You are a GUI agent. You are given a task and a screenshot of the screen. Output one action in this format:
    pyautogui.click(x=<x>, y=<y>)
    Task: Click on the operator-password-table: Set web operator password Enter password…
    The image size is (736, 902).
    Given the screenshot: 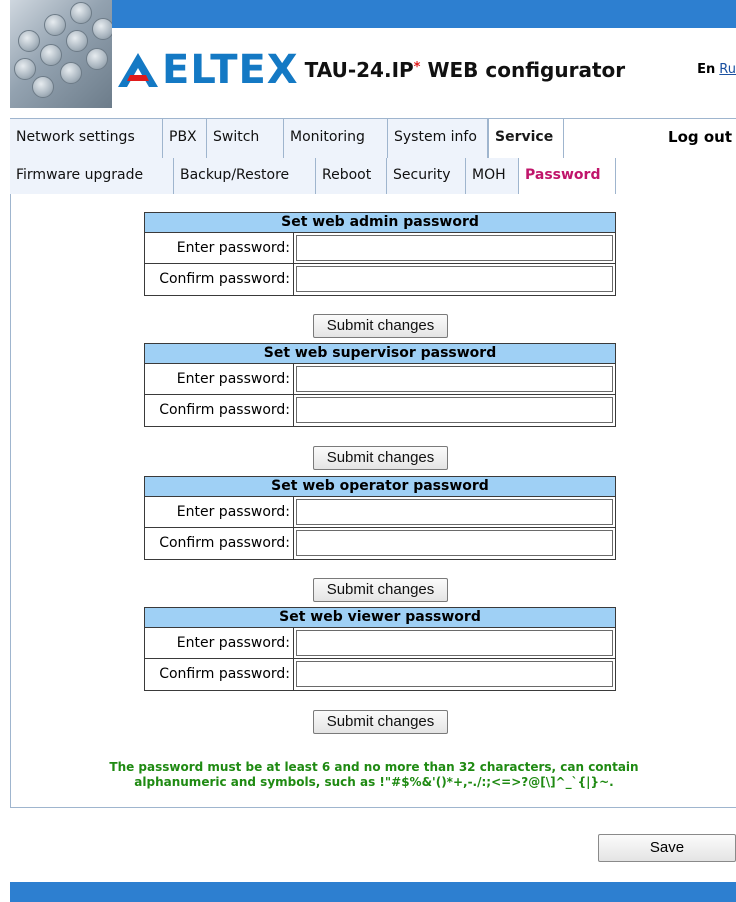 What is the action you would take?
    pyautogui.click(x=380, y=518)
    